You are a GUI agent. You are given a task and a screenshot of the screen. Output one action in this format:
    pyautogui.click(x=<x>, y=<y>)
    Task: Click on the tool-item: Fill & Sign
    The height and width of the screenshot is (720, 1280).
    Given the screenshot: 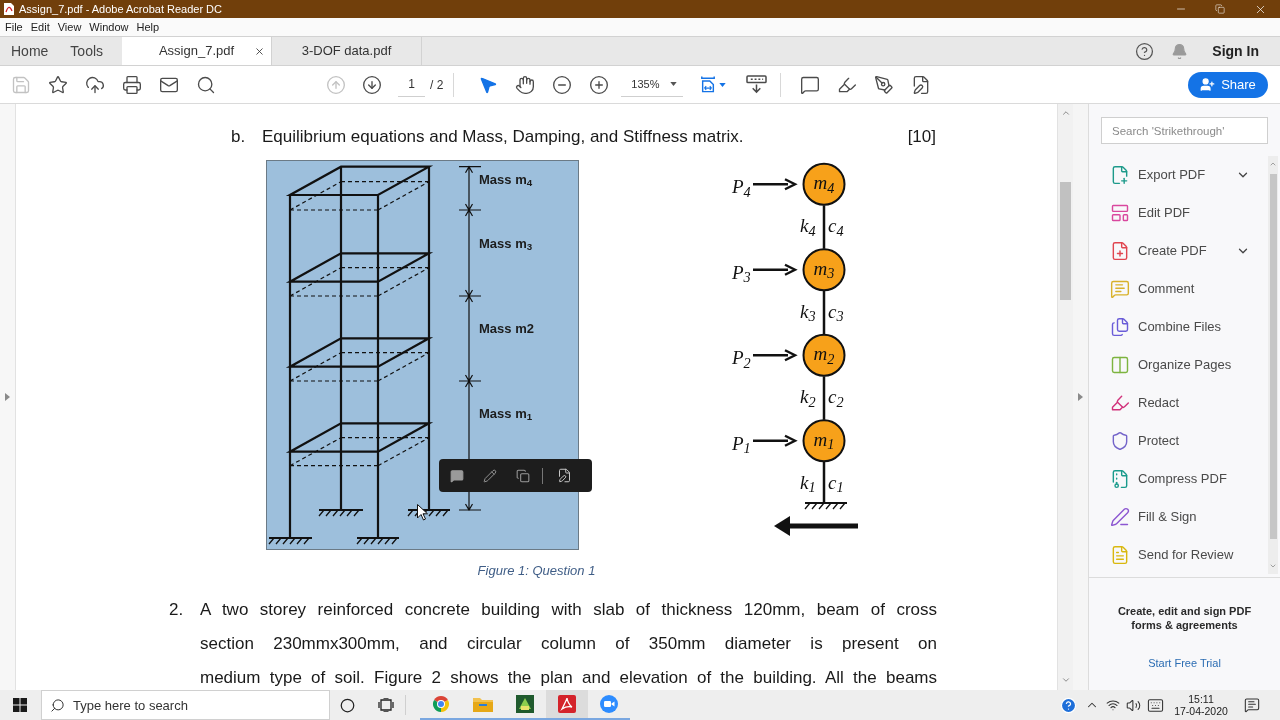 What is the action you would take?
    pyautogui.click(x=1178, y=517)
    